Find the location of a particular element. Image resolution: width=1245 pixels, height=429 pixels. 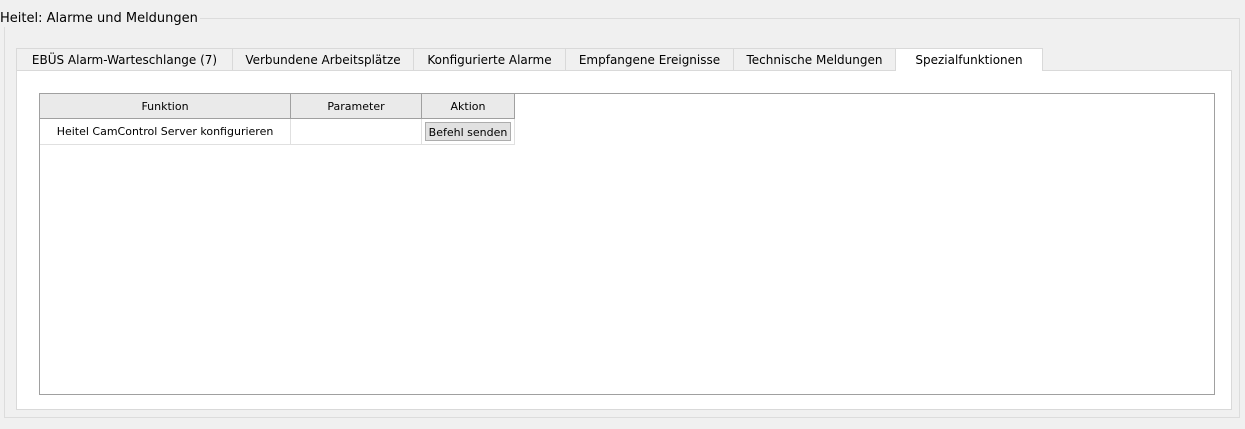

tab-special-functions: Spezialfunktionen is located at coordinates (969, 59).